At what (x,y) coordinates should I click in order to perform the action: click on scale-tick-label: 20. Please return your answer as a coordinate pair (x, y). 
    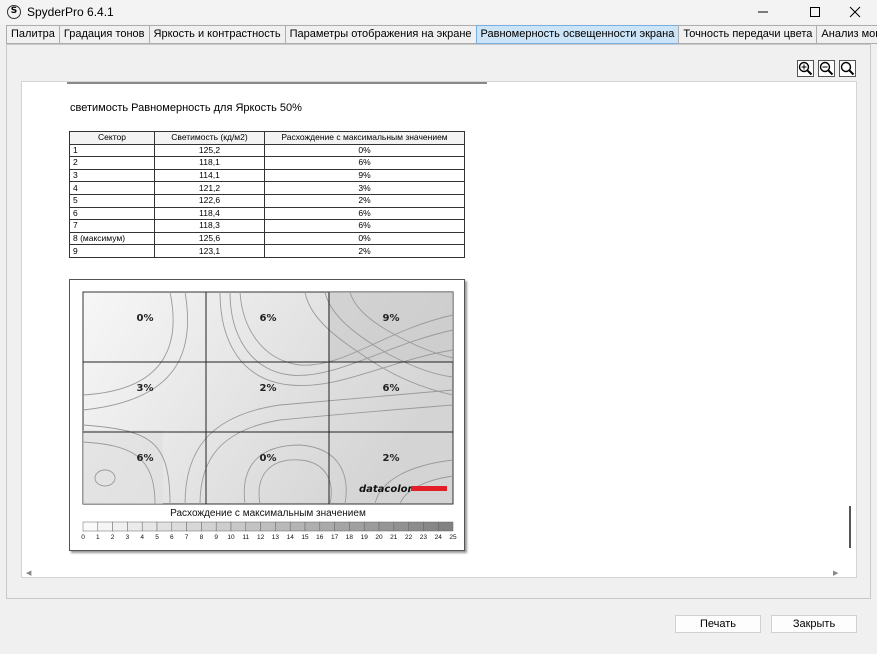
    Looking at the image, I should click on (379, 537).